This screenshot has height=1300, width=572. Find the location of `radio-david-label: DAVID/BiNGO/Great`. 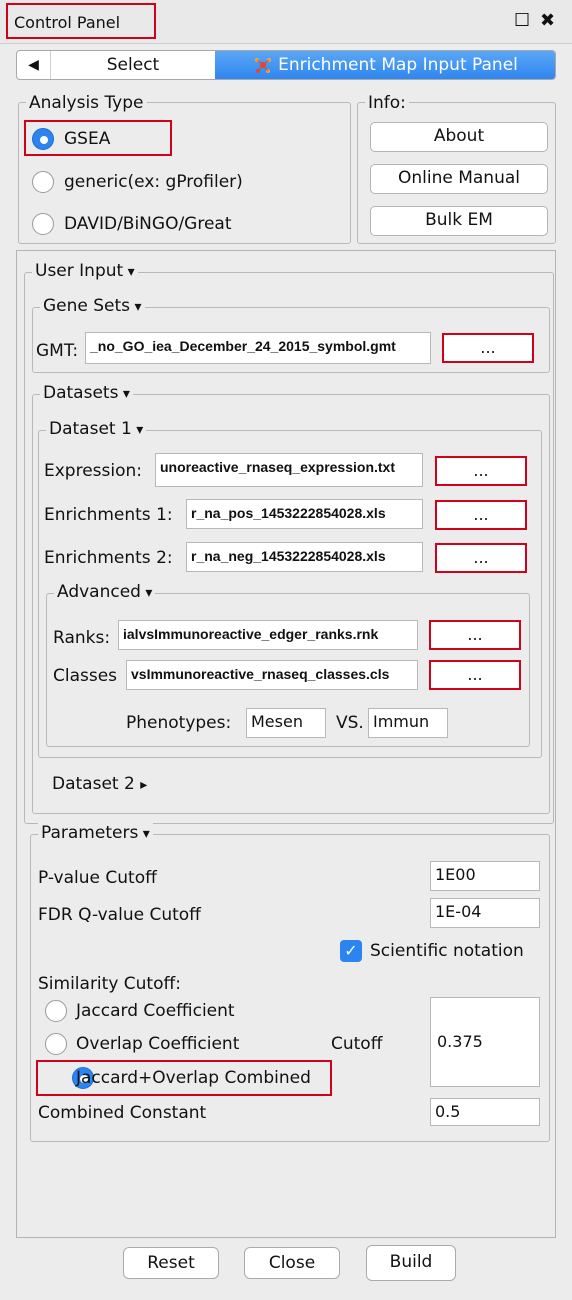

radio-david-label: DAVID/BiNGO/Great is located at coordinates (148, 224).